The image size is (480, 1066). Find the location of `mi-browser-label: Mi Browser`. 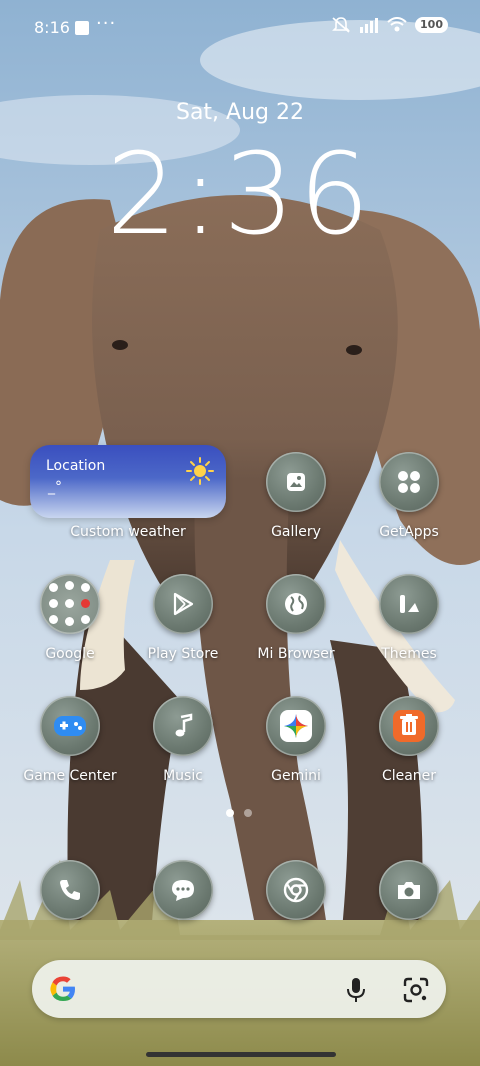

mi-browser-label: Mi Browser is located at coordinates (296, 654).